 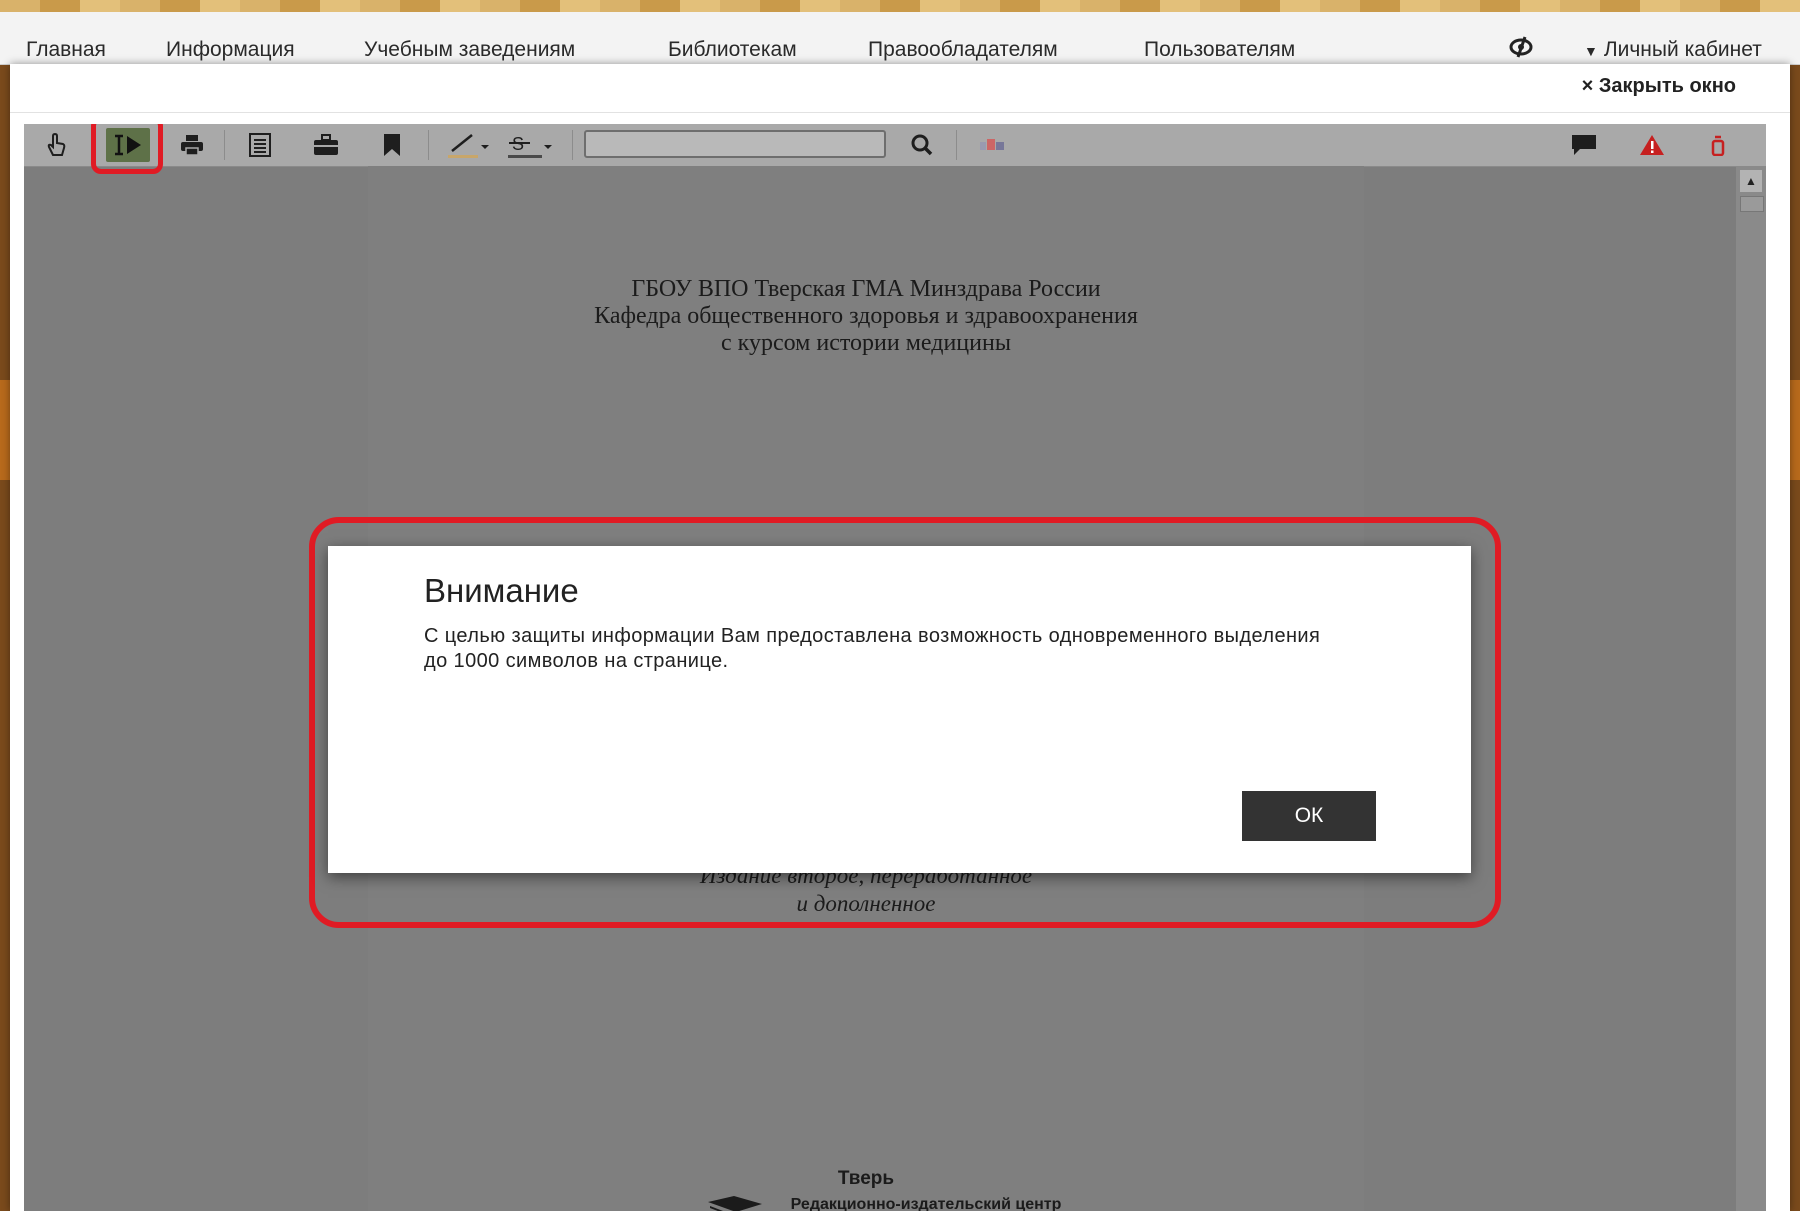 I want to click on print-icon, so click(x=192, y=145).